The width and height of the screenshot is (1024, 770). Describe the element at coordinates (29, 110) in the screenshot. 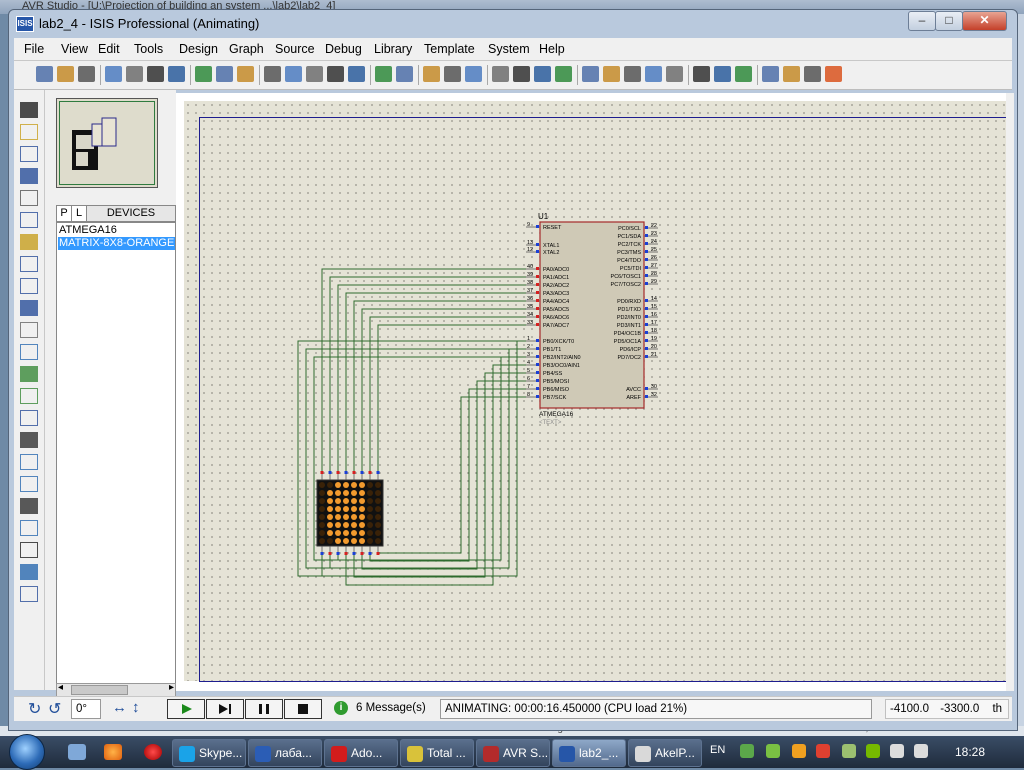

I see `selection-icon` at that location.